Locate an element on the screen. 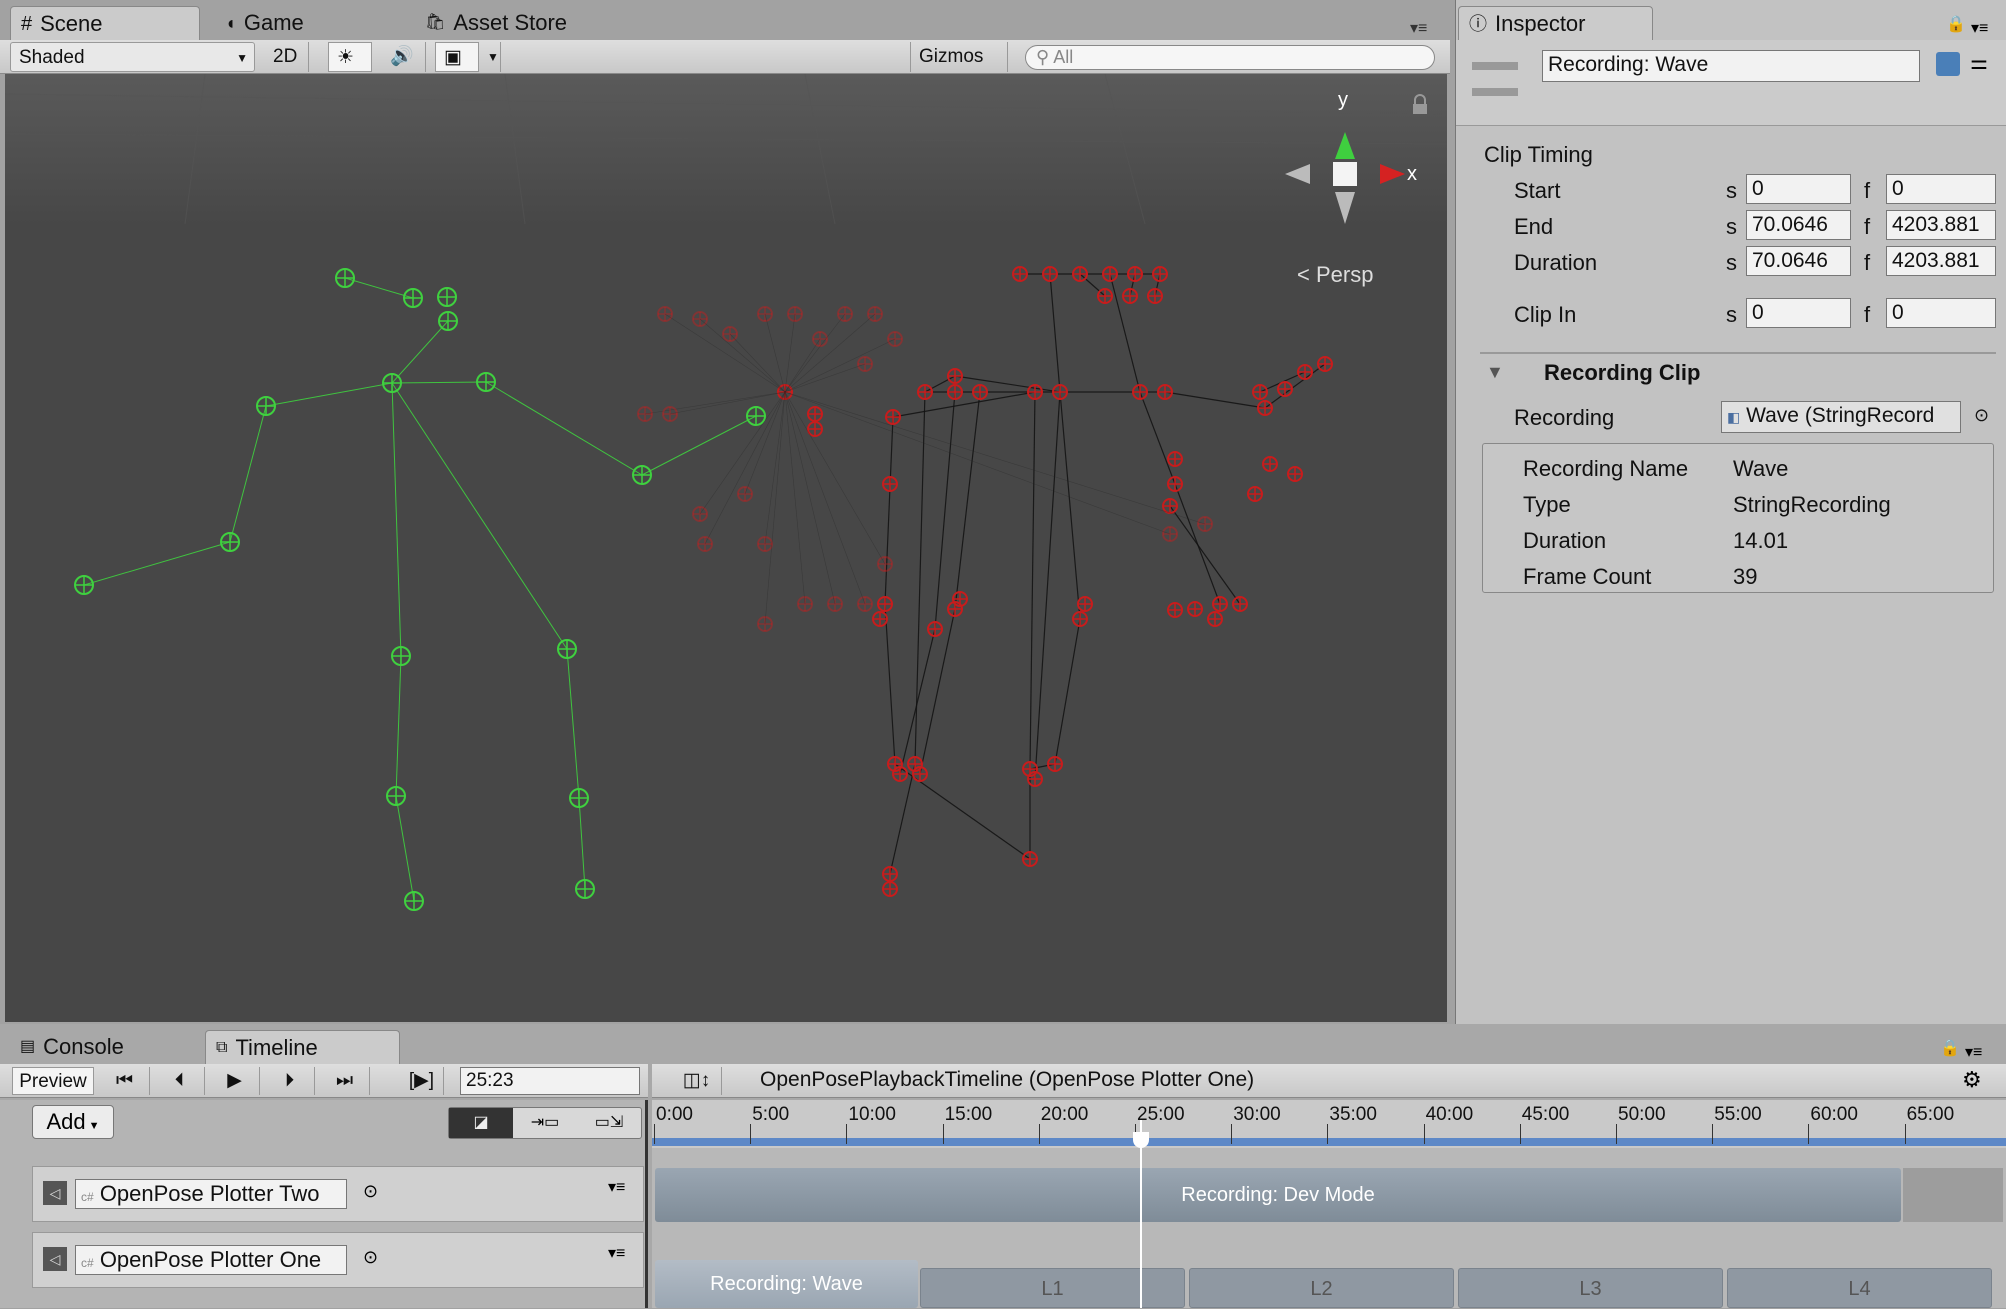  tab-game: ◖ Game is located at coordinates (290, 23).